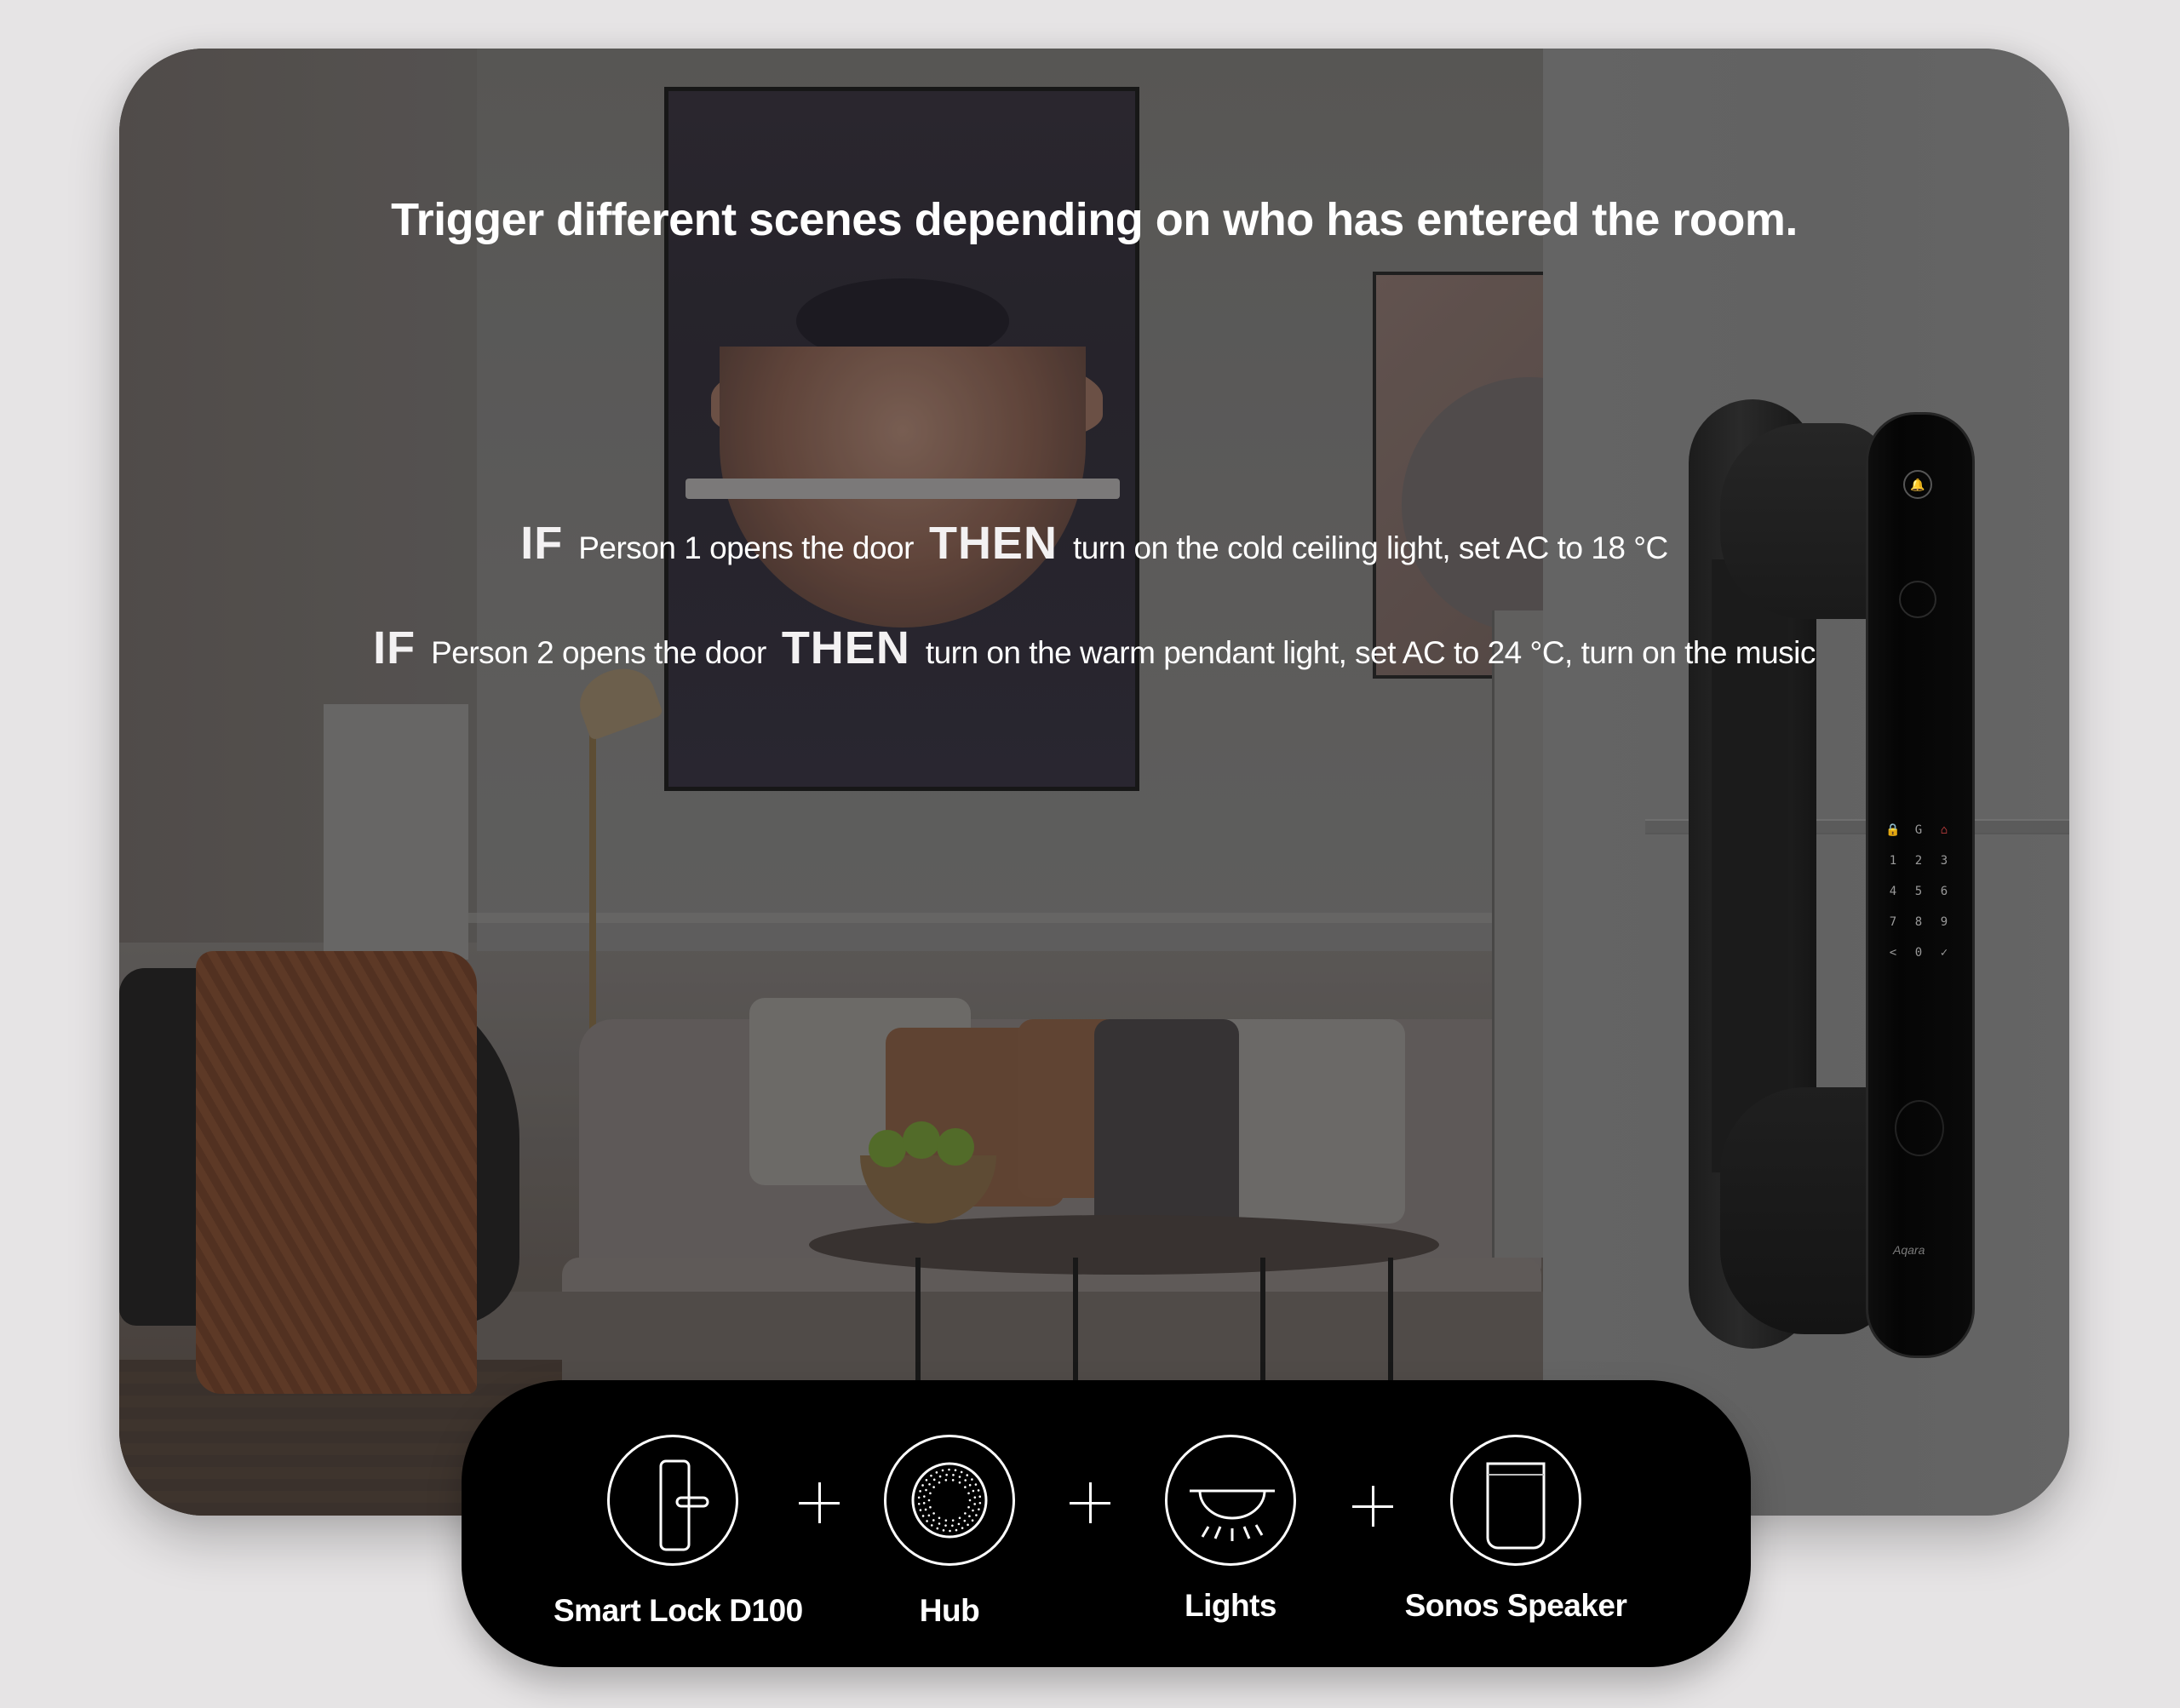  Describe the element at coordinates (1893, 922) in the screenshot. I see `keypad-key: 7` at that location.